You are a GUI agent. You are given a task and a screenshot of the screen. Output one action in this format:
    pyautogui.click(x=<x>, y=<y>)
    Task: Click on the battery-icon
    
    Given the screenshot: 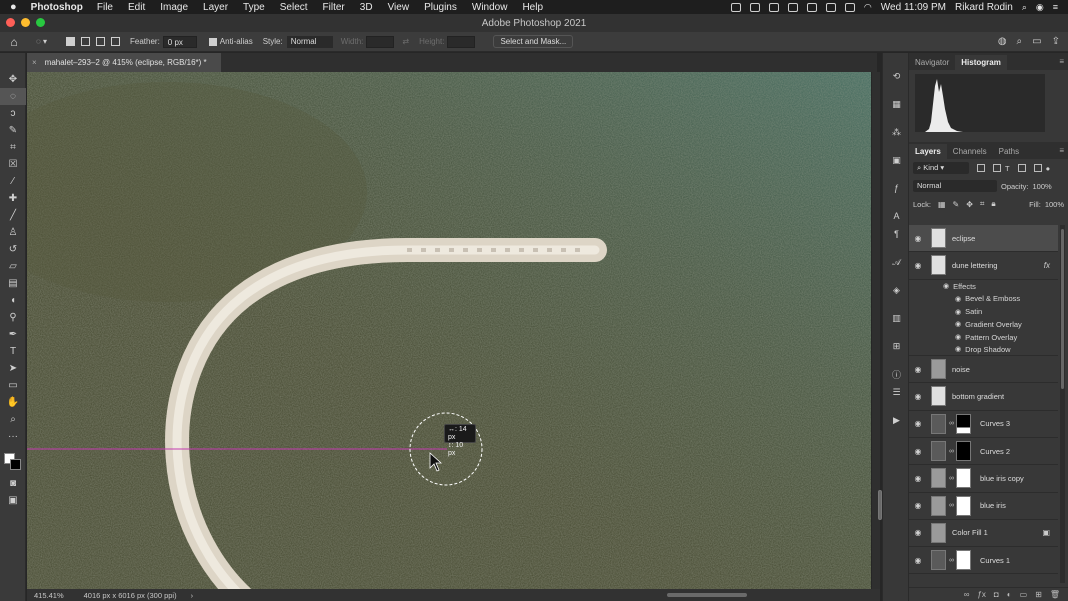 What is the action you would take?
    pyautogui.click(x=849, y=7)
    